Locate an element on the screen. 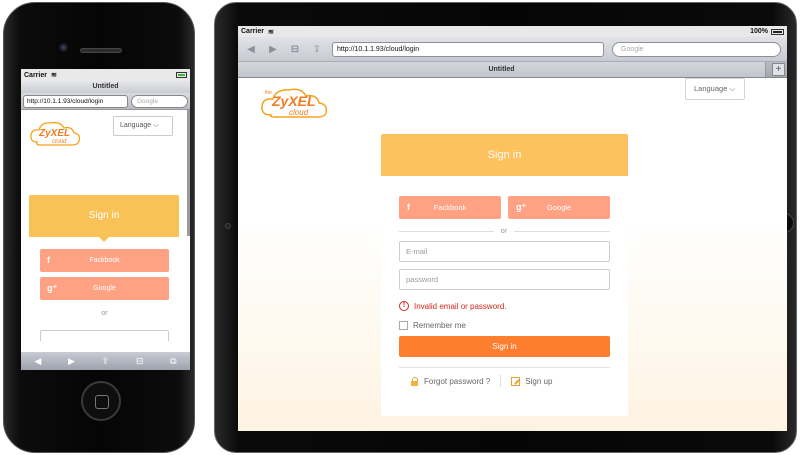 The width and height of the screenshot is (800, 455). phone-signin-header-arrow is located at coordinates (104, 239).